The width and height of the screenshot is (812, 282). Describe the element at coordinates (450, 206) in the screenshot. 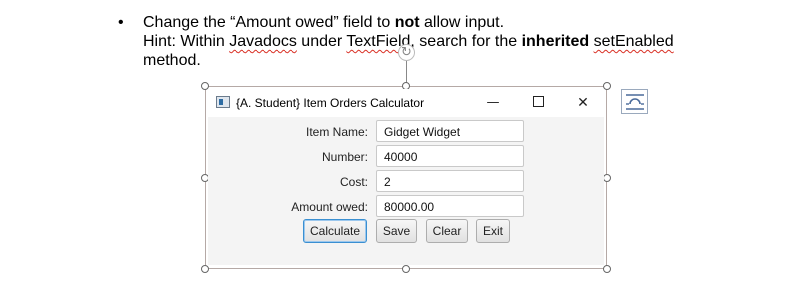

I see `amount-owed-field: 80000.00` at that location.